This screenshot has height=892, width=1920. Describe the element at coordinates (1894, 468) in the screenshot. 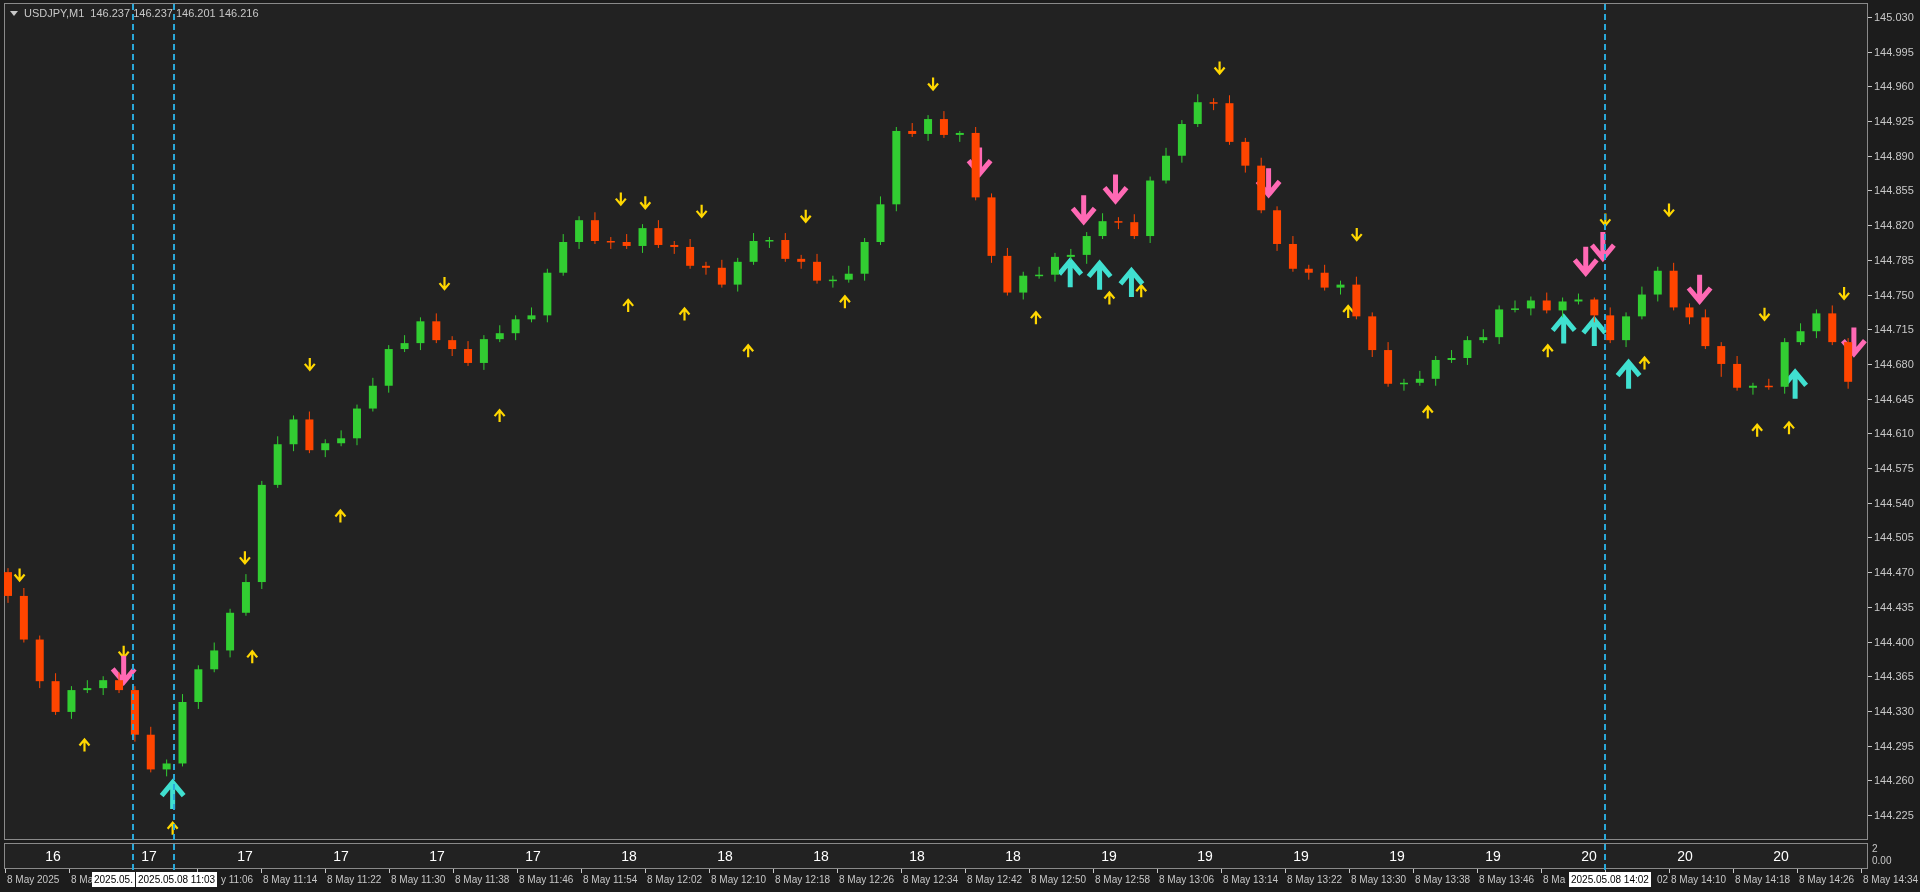

I see `price-label: 144.575` at that location.